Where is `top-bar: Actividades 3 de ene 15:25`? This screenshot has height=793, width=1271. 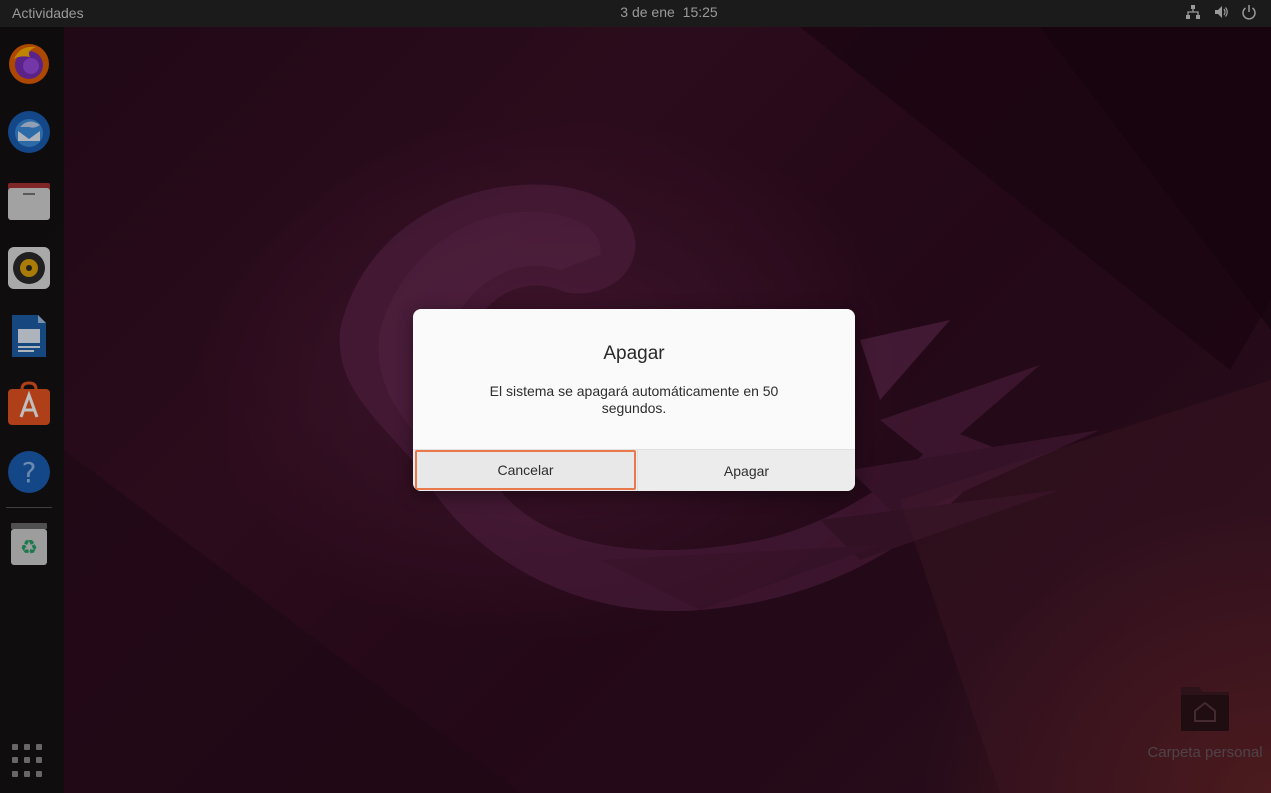
top-bar: Actividades 3 de ene 15:25 is located at coordinates (635, 13).